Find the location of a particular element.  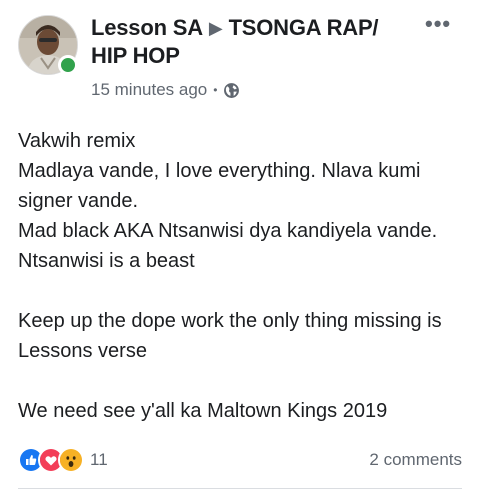

post-timestamp: 15 minutes ago is located at coordinates (149, 90).